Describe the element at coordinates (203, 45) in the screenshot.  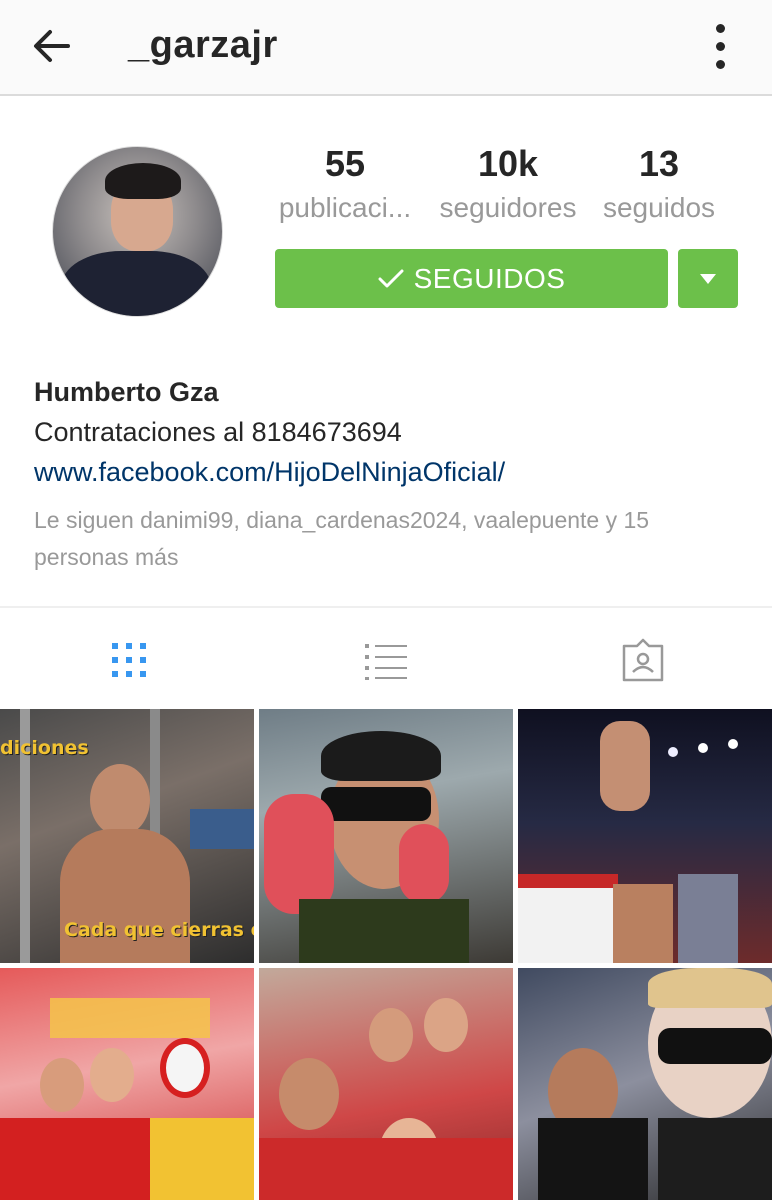
I see `profile-username: _garzajr` at that location.